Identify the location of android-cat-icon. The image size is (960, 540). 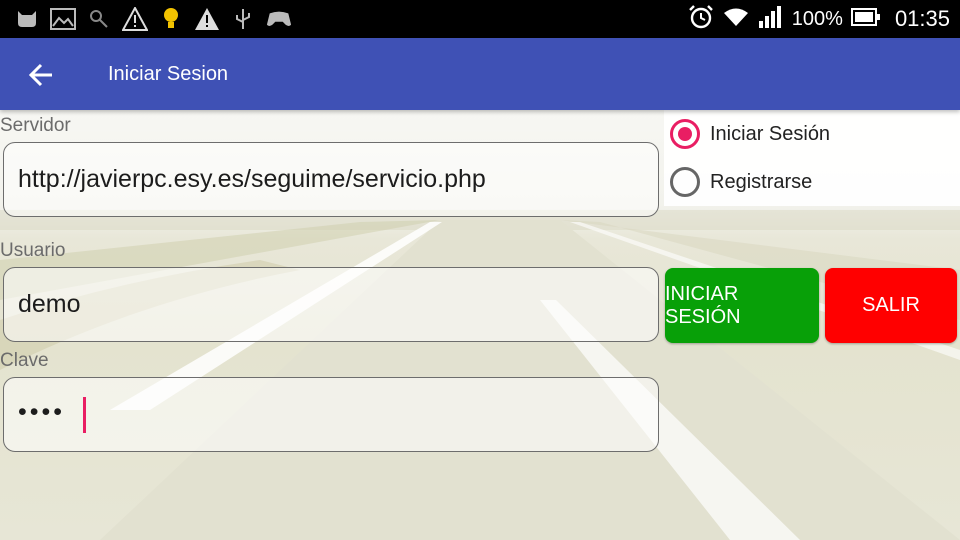
(27, 19).